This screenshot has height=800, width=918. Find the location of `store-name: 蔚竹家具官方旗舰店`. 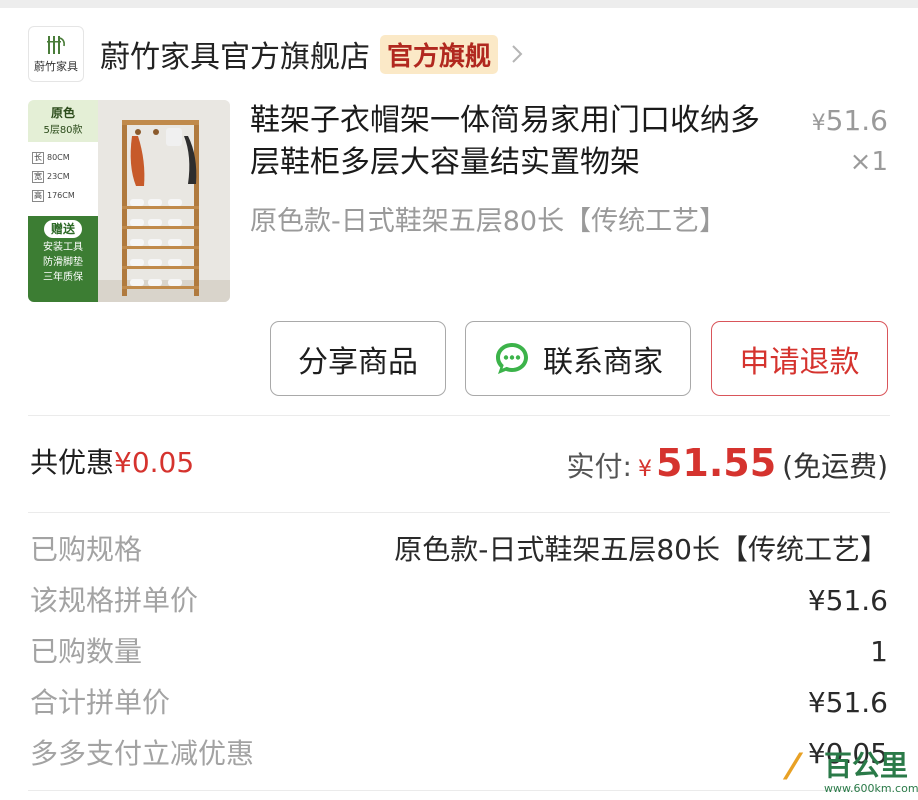

store-name: 蔚竹家具官方旗舰店 is located at coordinates (235, 54).